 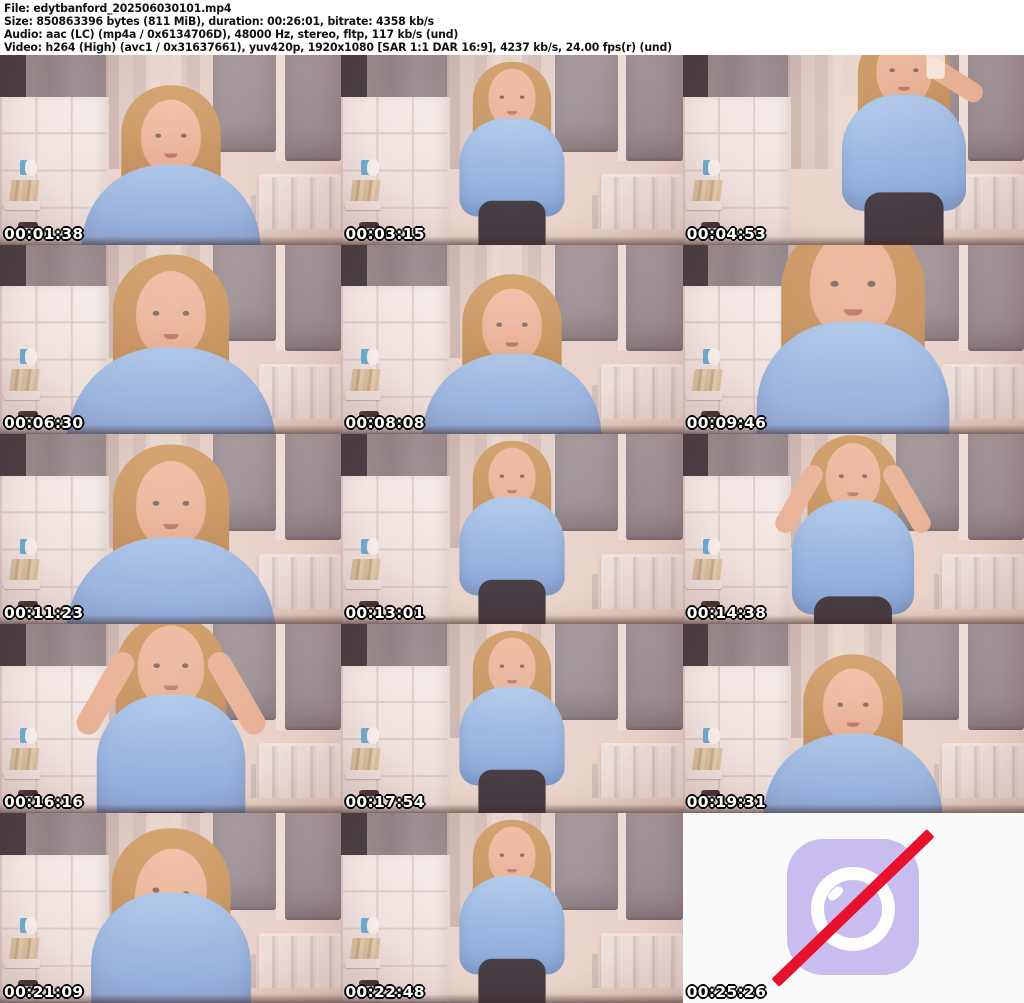 What do you see at coordinates (44, 423) in the screenshot?
I see `timestamp-label: 00:06:30` at bounding box center [44, 423].